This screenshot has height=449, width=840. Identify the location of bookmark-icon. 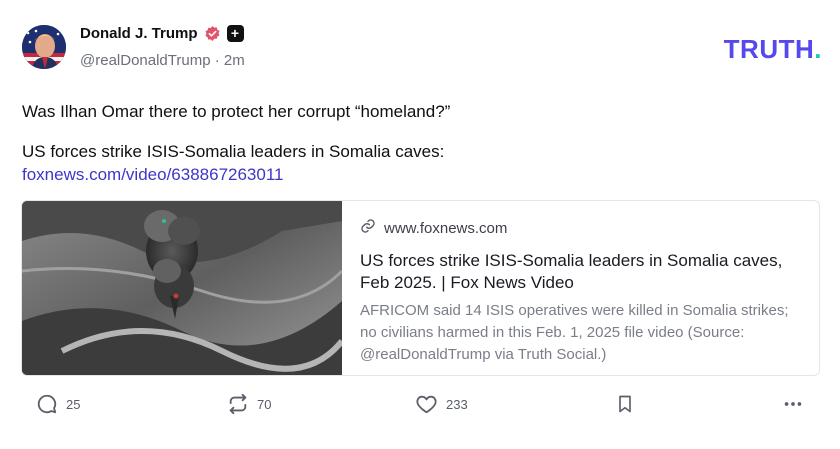
(625, 404).